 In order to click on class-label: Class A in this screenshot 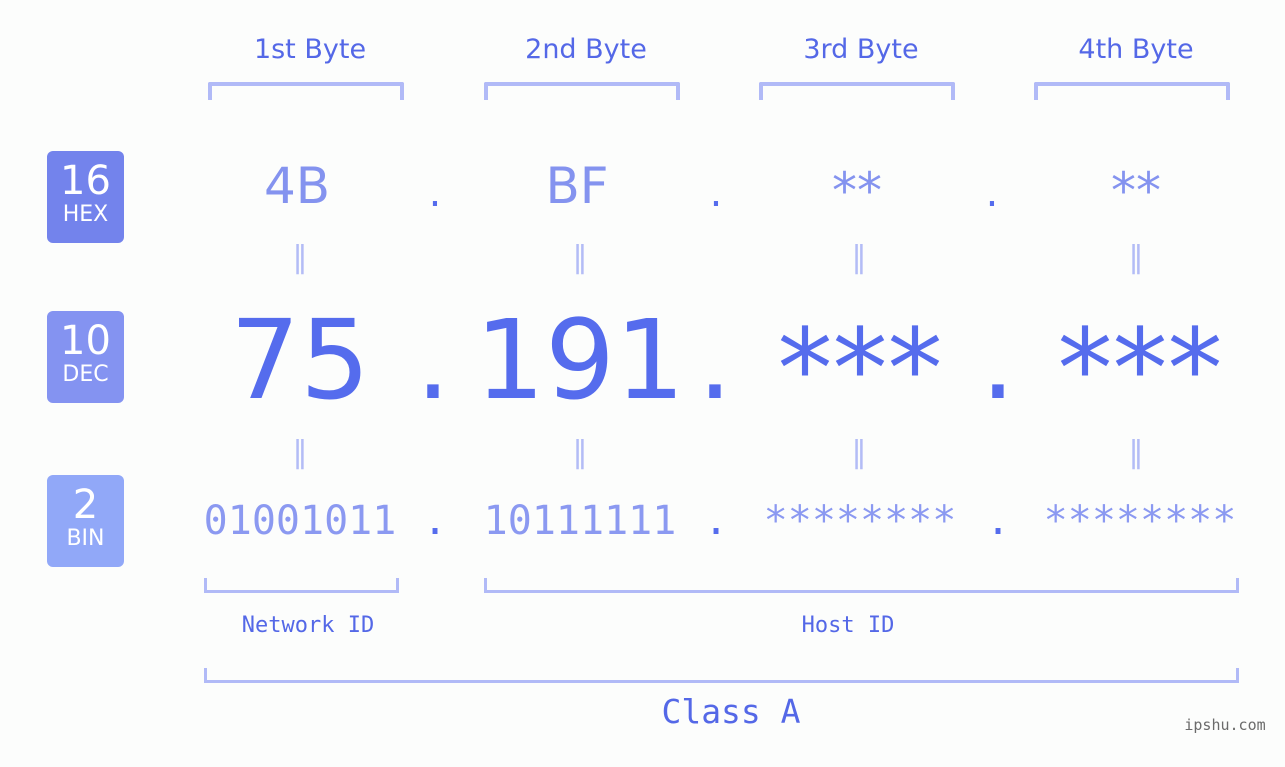, I will do `click(731, 711)`.